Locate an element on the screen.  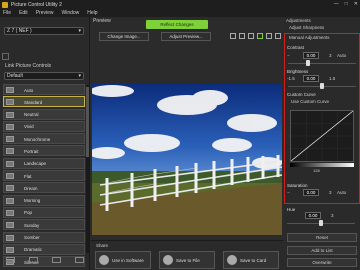
saturation-auto-checkbox: Auto is located at coordinates (341, 192).